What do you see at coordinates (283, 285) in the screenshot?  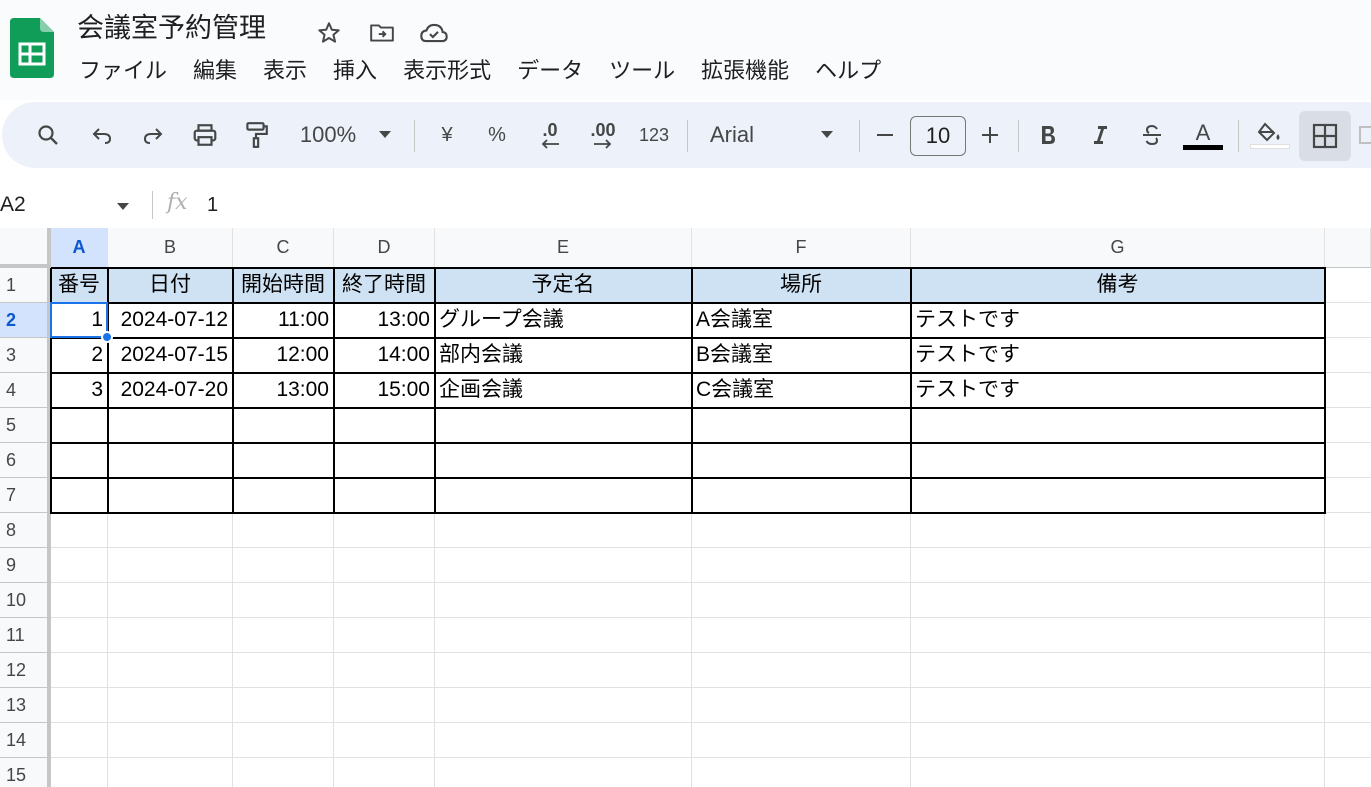 I see `cell-c1: 開始時間` at bounding box center [283, 285].